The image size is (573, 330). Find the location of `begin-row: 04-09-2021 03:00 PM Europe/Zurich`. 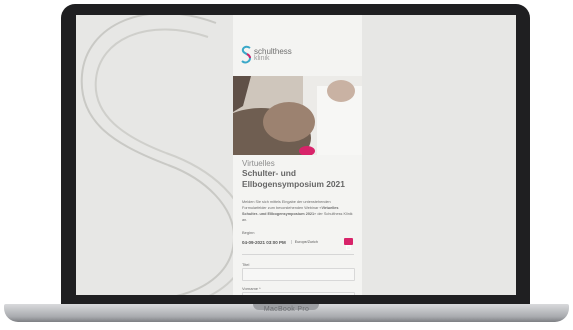

begin-row: 04-09-2021 03:00 PM Europe/Zurich is located at coordinates (297, 244).